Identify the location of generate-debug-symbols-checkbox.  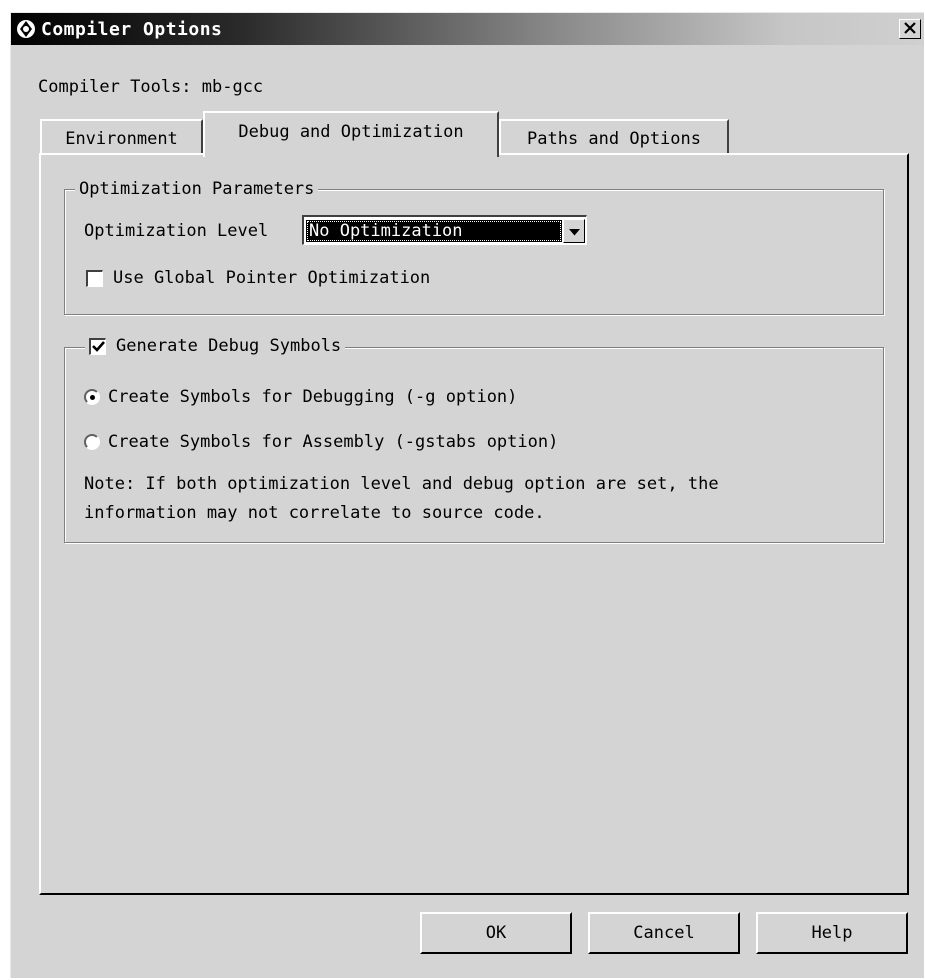
(97, 346).